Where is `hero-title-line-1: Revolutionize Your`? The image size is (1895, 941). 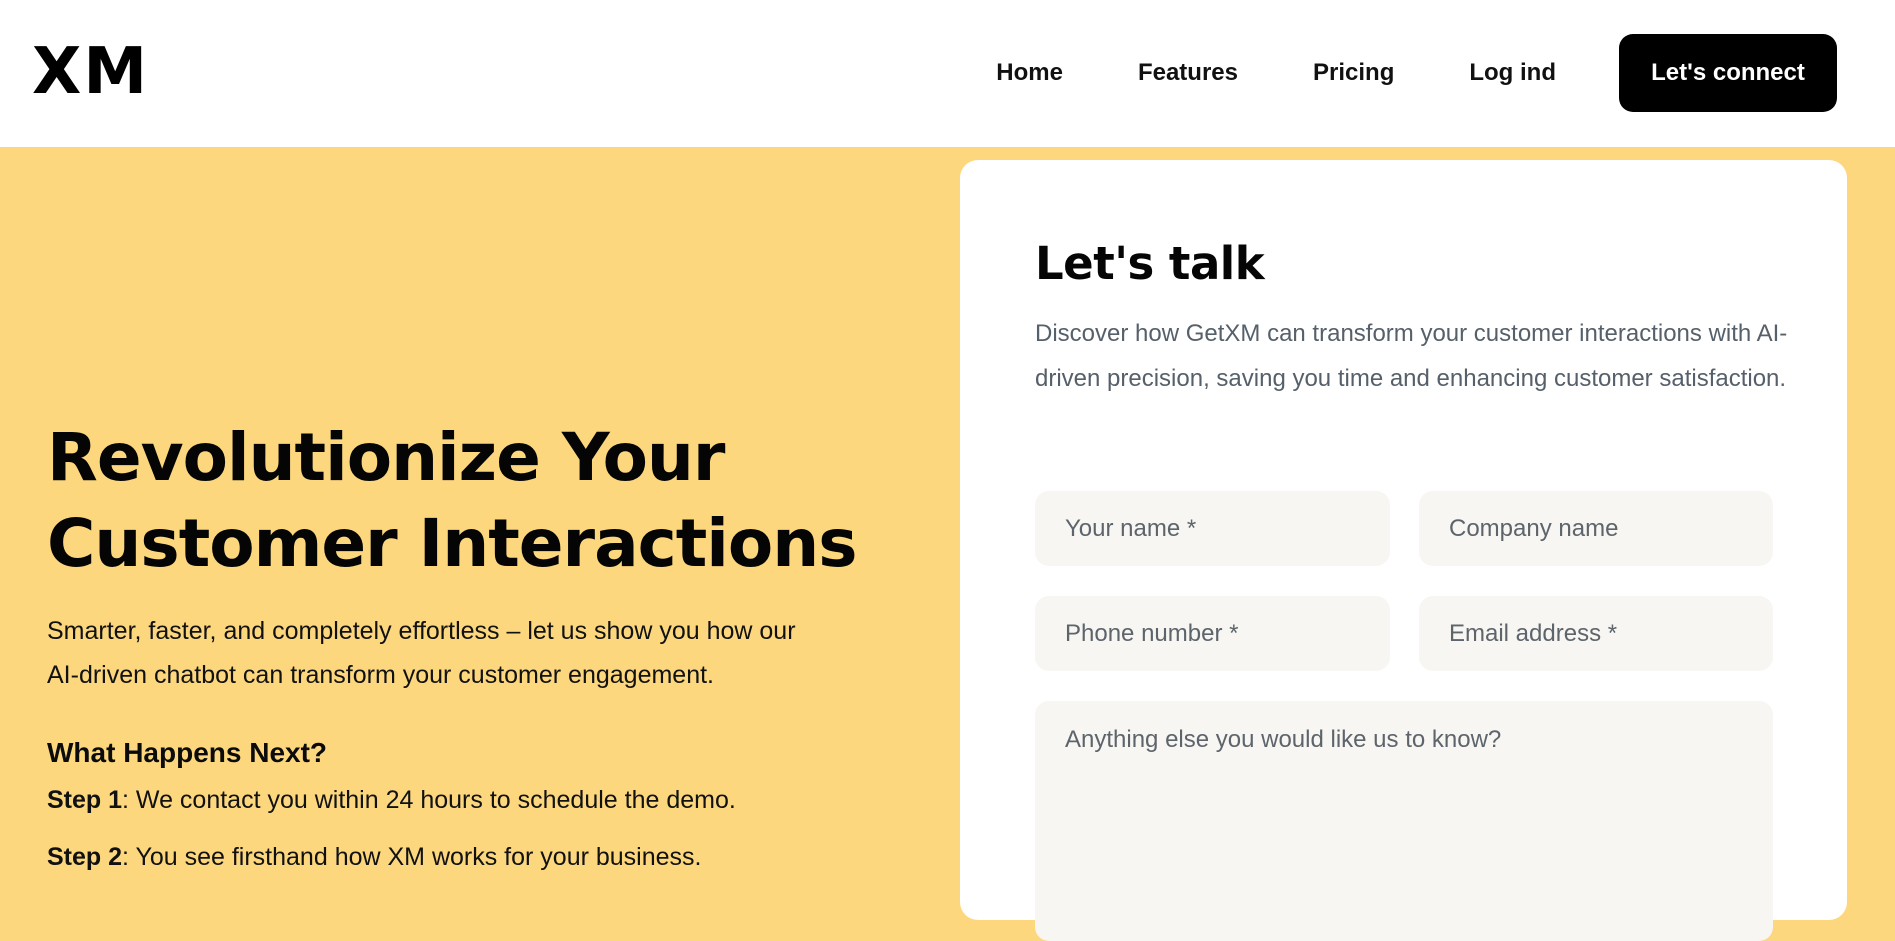
hero-title-line-1: Revolutionize Your is located at coordinates (386, 457).